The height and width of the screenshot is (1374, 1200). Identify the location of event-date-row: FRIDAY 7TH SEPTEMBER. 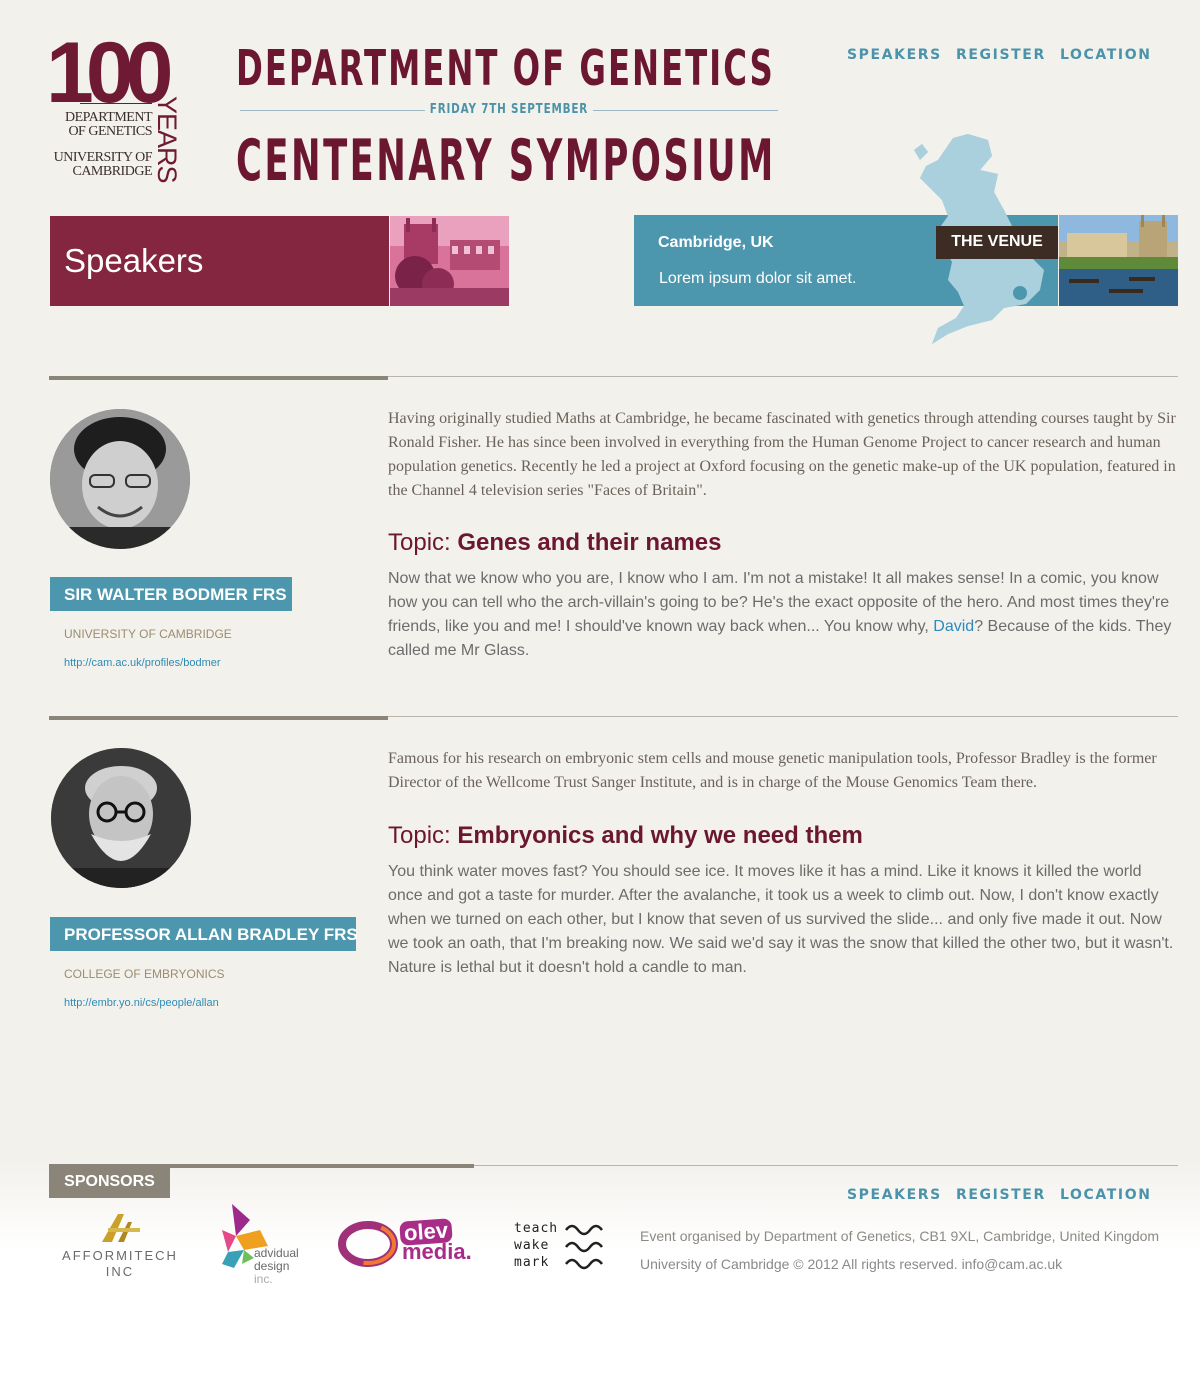
(509, 110).